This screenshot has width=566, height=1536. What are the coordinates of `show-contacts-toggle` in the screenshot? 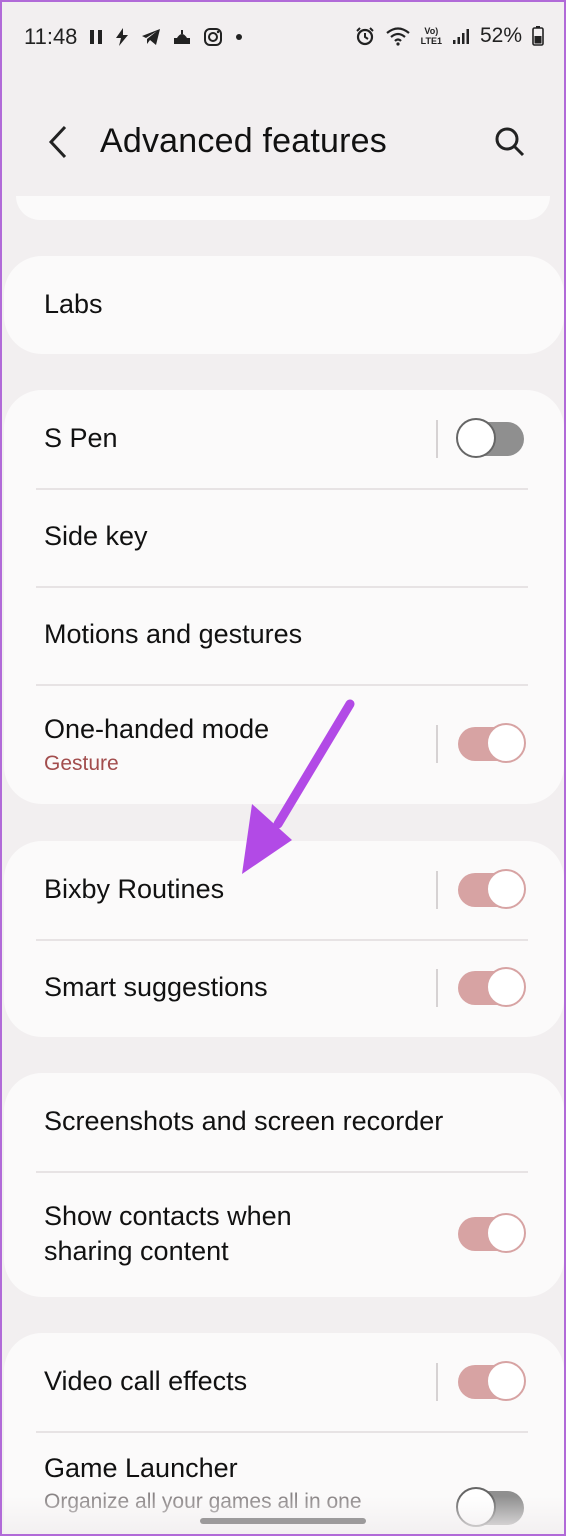 It's located at (492, 1233).